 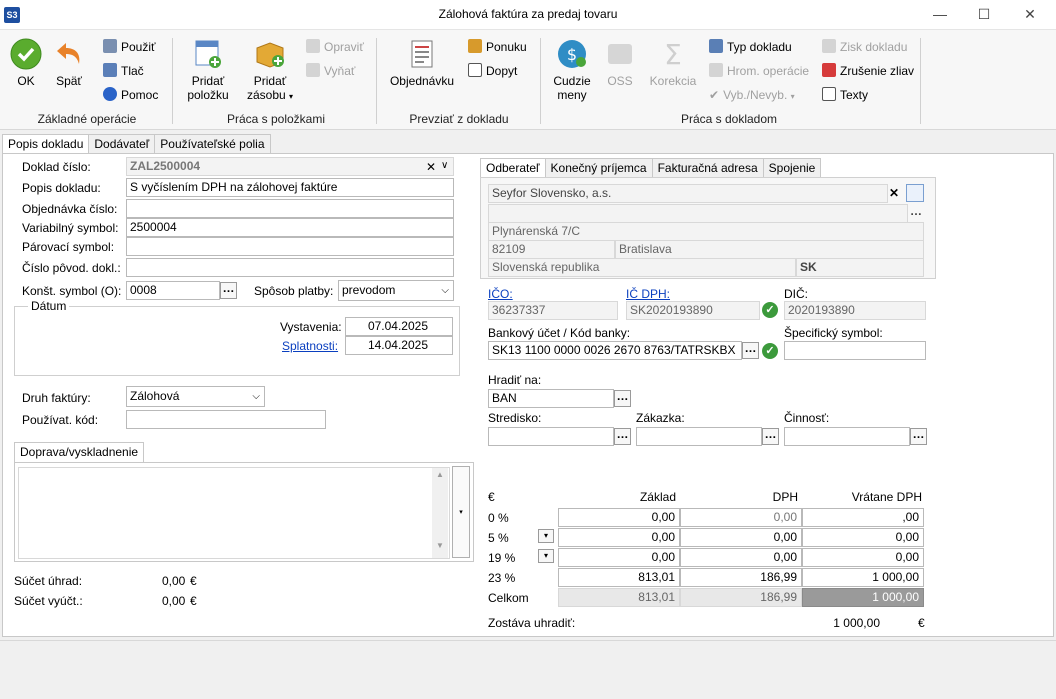 What do you see at coordinates (863, 517) in the screenshot?
I see `vat-total-cell: ,00` at bounding box center [863, 517].